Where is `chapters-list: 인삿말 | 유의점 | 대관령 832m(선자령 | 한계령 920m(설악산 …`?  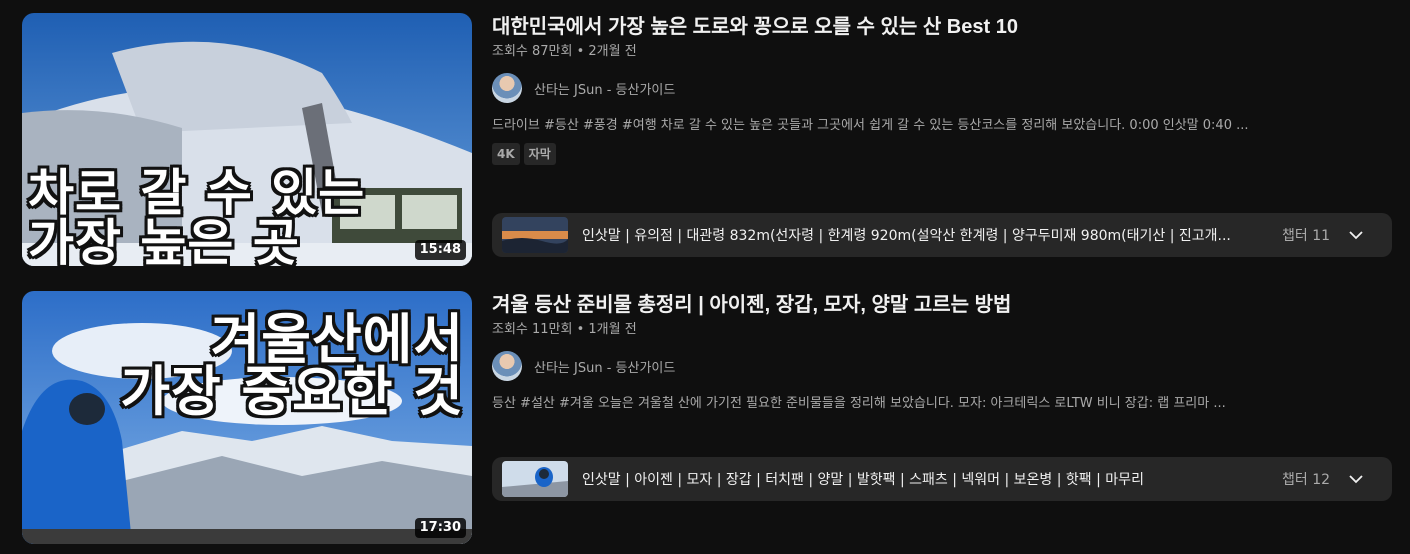
chapters-list: 인삿말 | 유의점 | 대관령 832m(선자령 | 한계령 920m(설악산 … is located at coordinates (906, 236).